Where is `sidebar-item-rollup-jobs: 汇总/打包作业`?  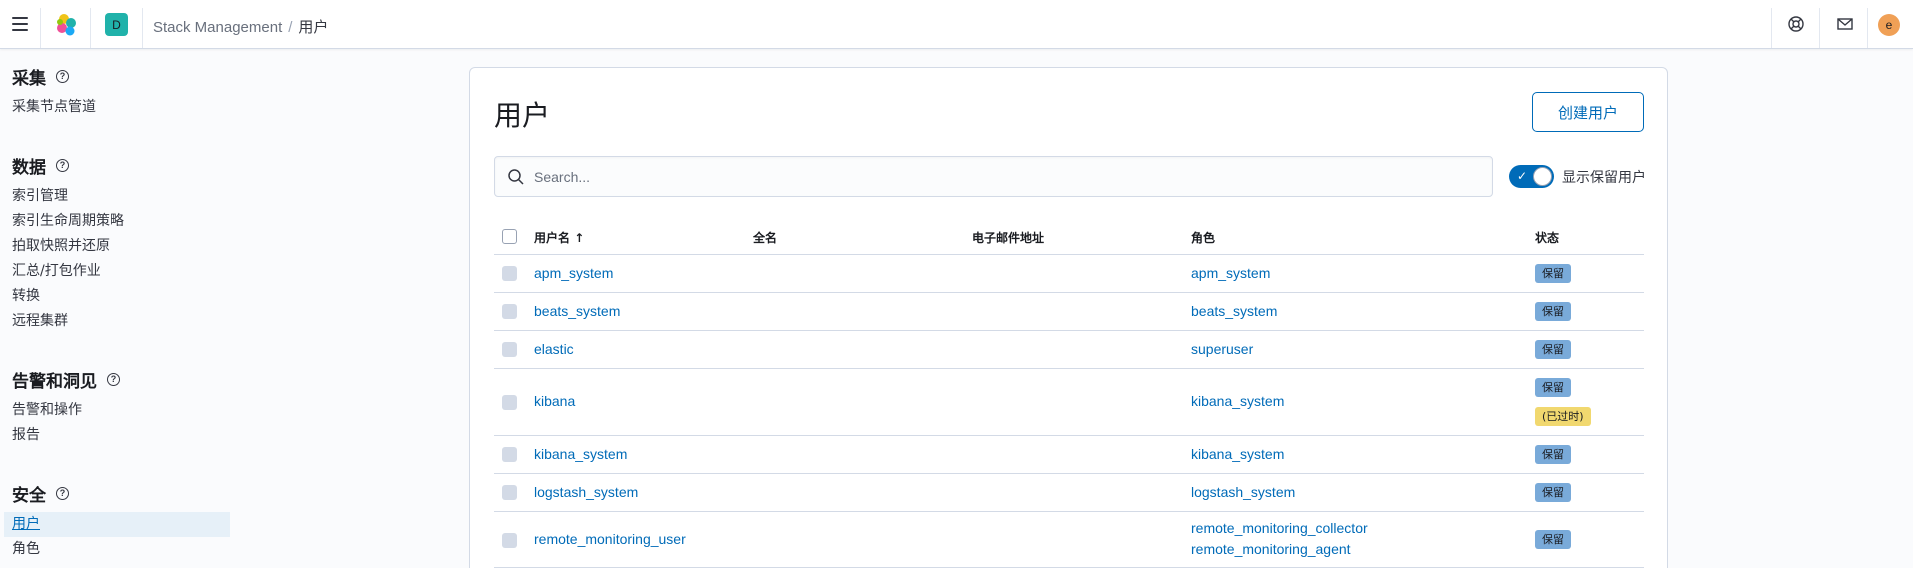 sidebar-item-rollup-jobs: 汇总/打包作业 is located at coordinates (68, 271).